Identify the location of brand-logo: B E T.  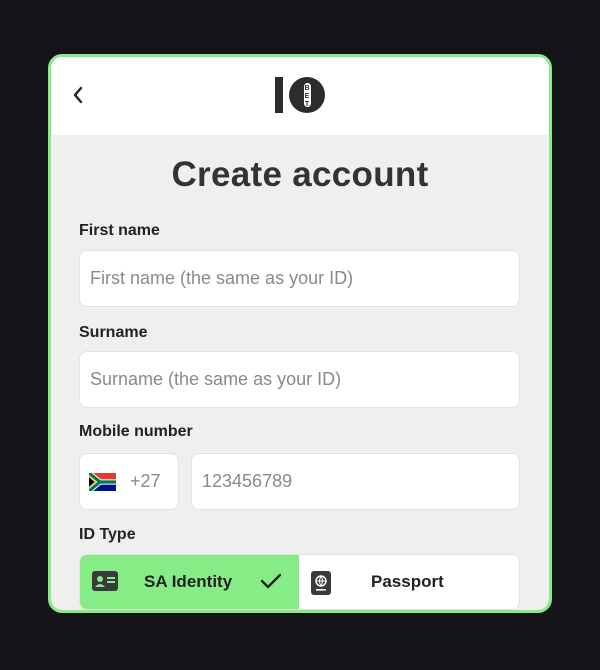
(300, 95).